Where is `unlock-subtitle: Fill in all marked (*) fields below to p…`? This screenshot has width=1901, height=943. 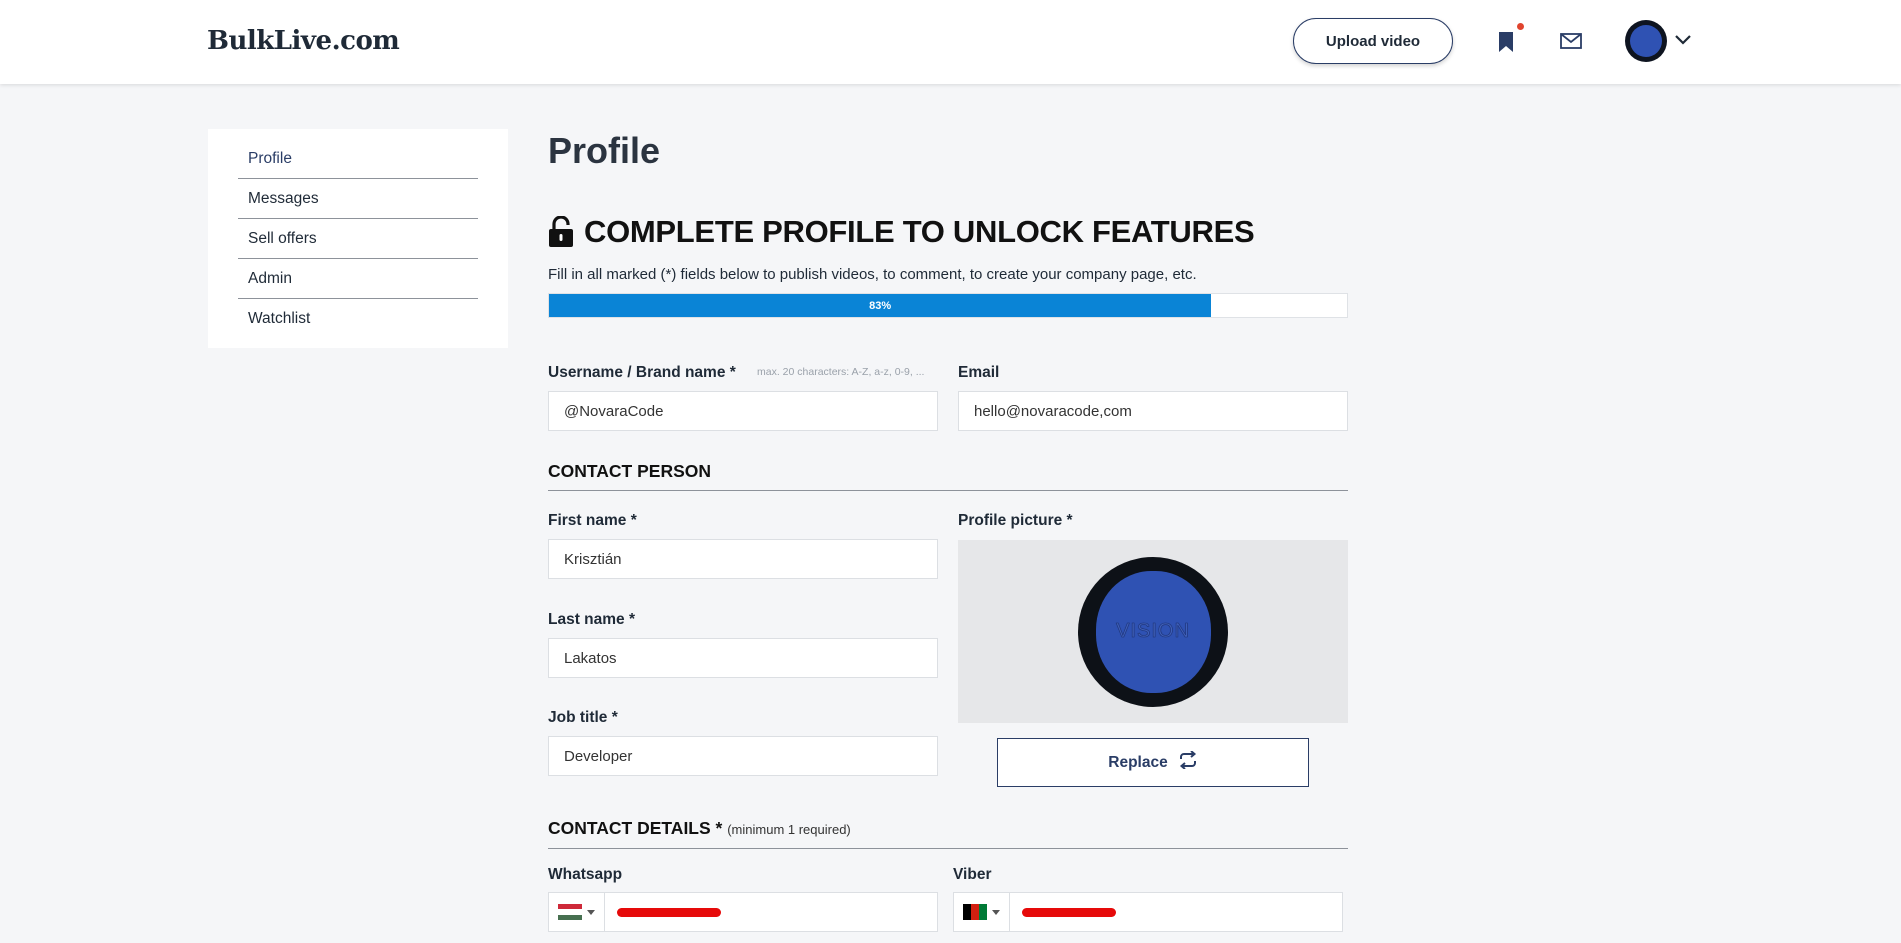
unlock-subtitle: Fill in all marked (*) fields below to p… is located at coordinates (872, 274).